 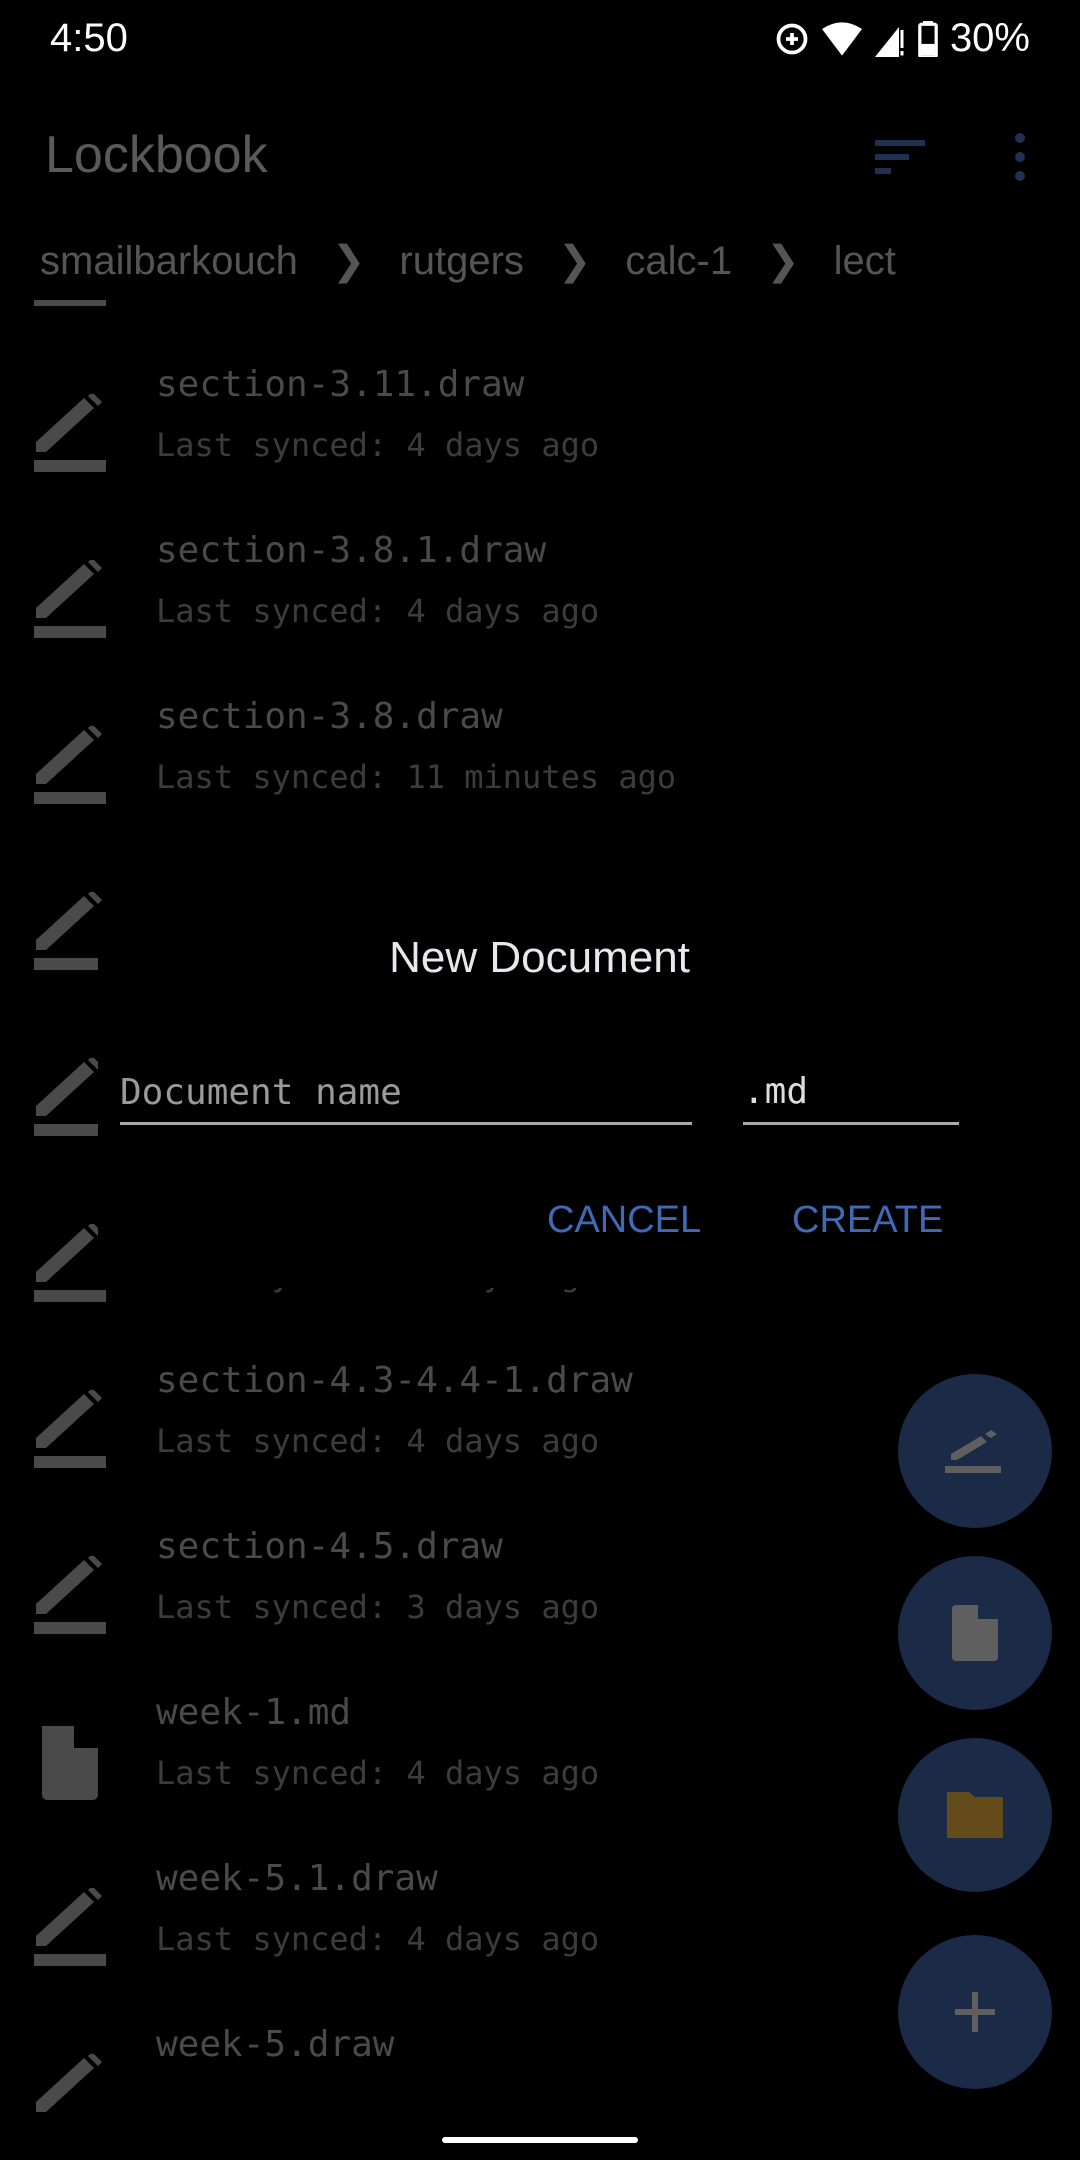 What do you see at coordinates (329, 716) in the screenshot?
I see `file-name: section-3.8.draw` at bounding box center [329, 716].